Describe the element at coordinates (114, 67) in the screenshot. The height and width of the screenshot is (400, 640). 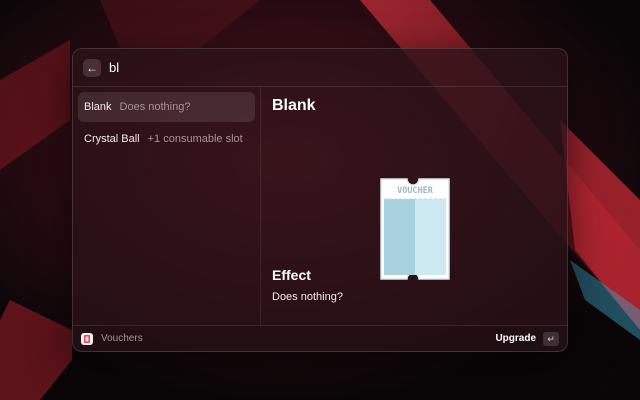
I see `search-input: bl` at that location.